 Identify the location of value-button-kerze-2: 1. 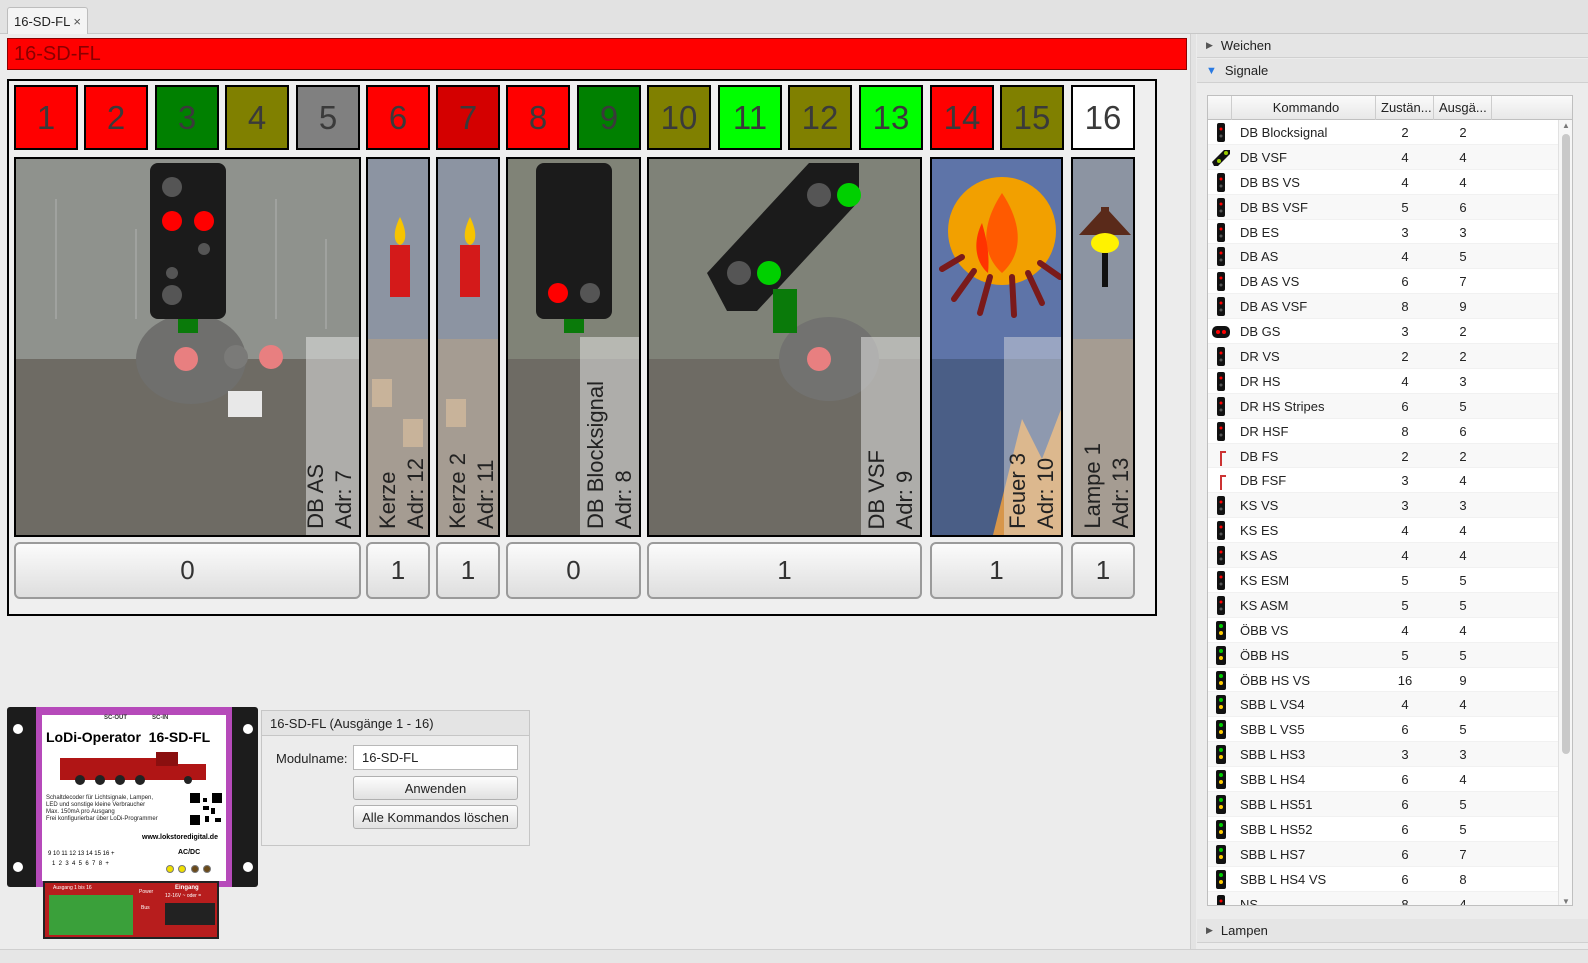
(468, 570).